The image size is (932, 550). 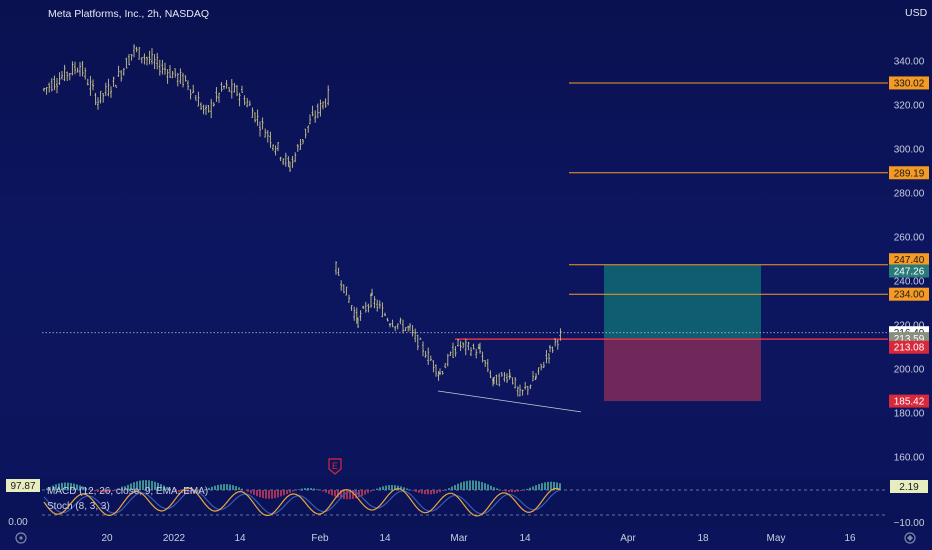 I want to click on price-tag: 213.08, so click(x=909, y=347).